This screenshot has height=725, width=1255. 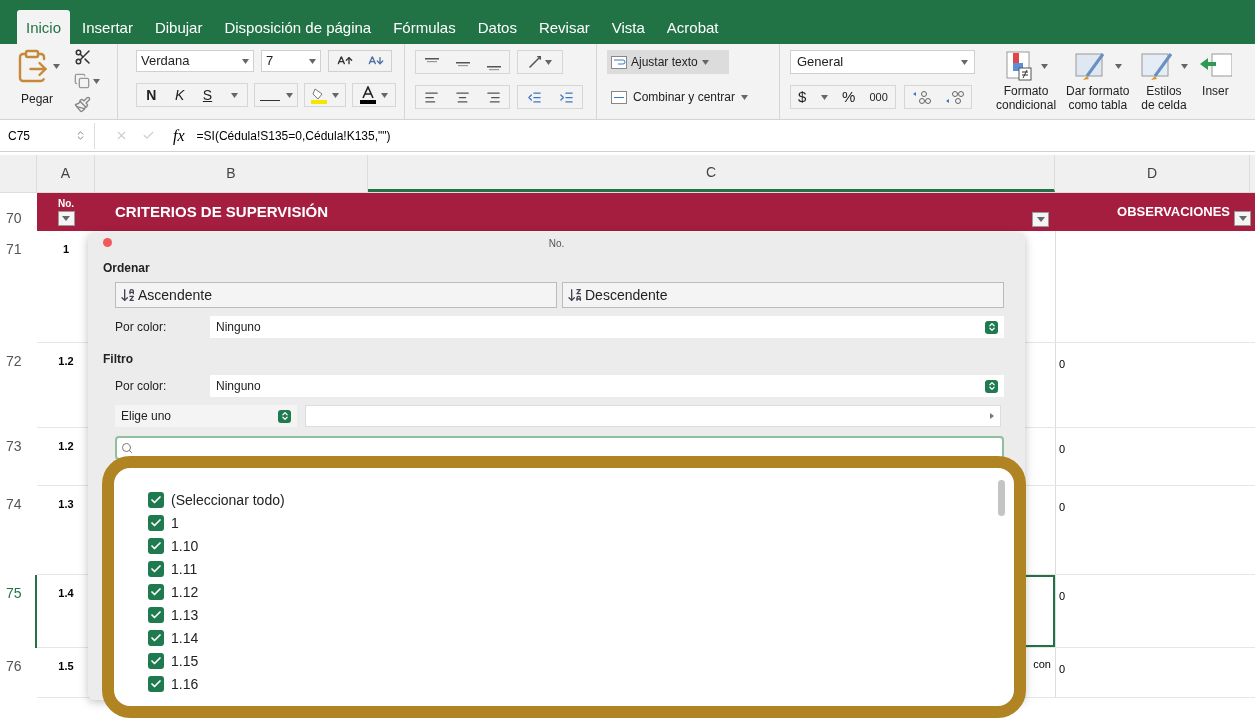 What do you see at coordinates (556, 243) in the screenshot?
I see `popup-title: No.` at bounding box center [556, 243].